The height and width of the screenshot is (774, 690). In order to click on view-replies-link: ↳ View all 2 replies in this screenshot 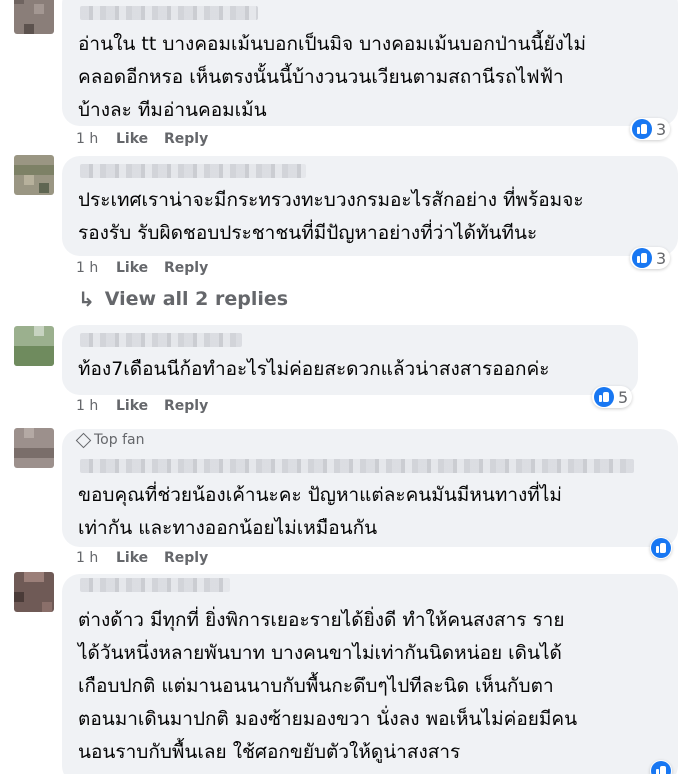, I will do `click(183, 299)`.